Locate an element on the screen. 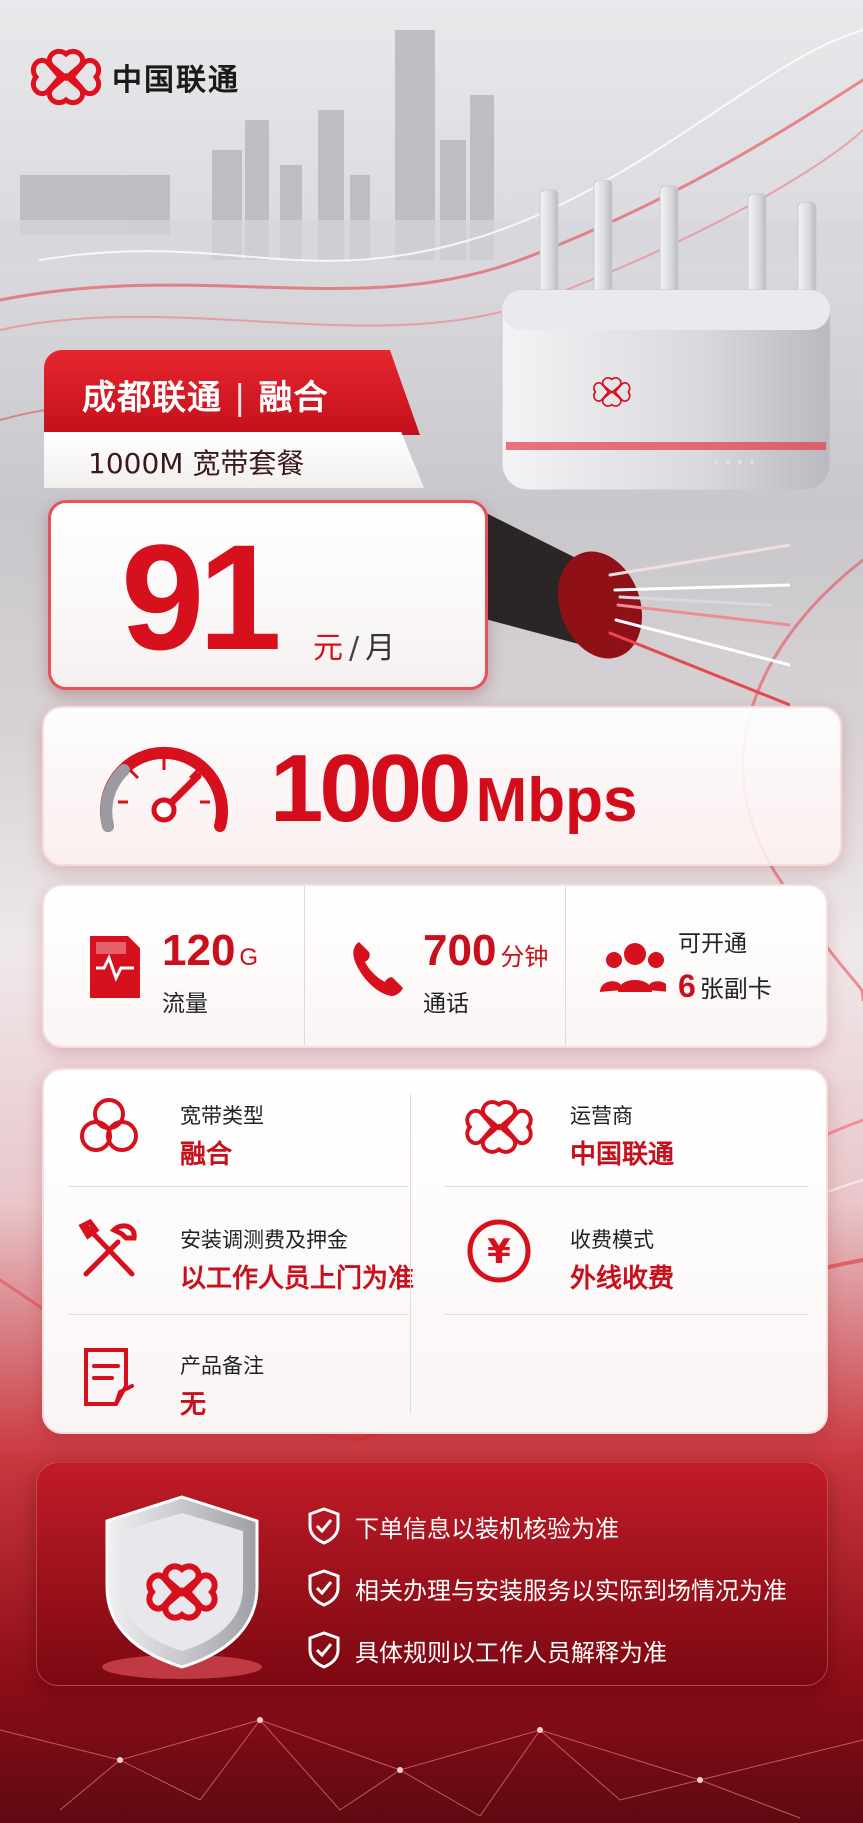 Image resolution: width=863 pixels, height=1823 pixels. brand-name: 中国联通 is located at coordinates (176, 80).